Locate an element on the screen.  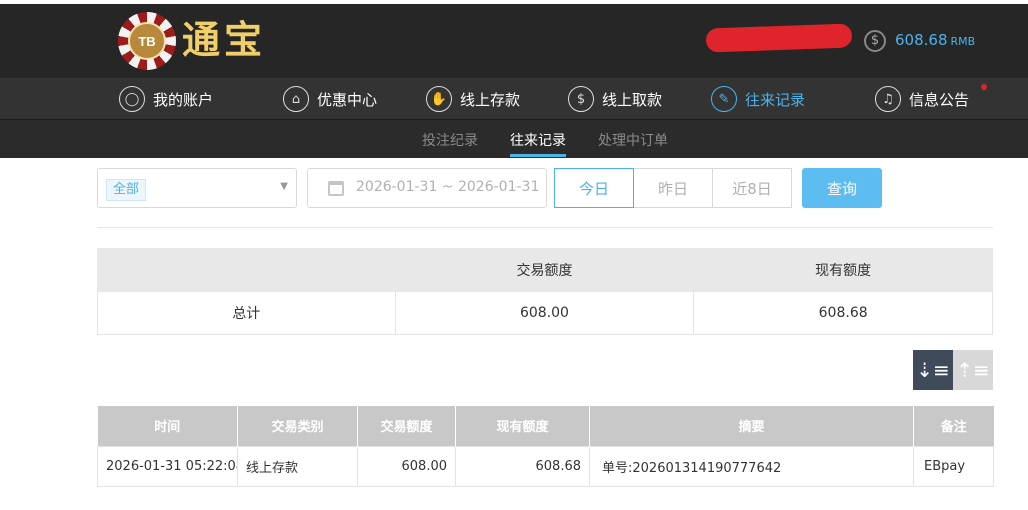
cell-balance: 608.68 is located at coordinates (522, 466).